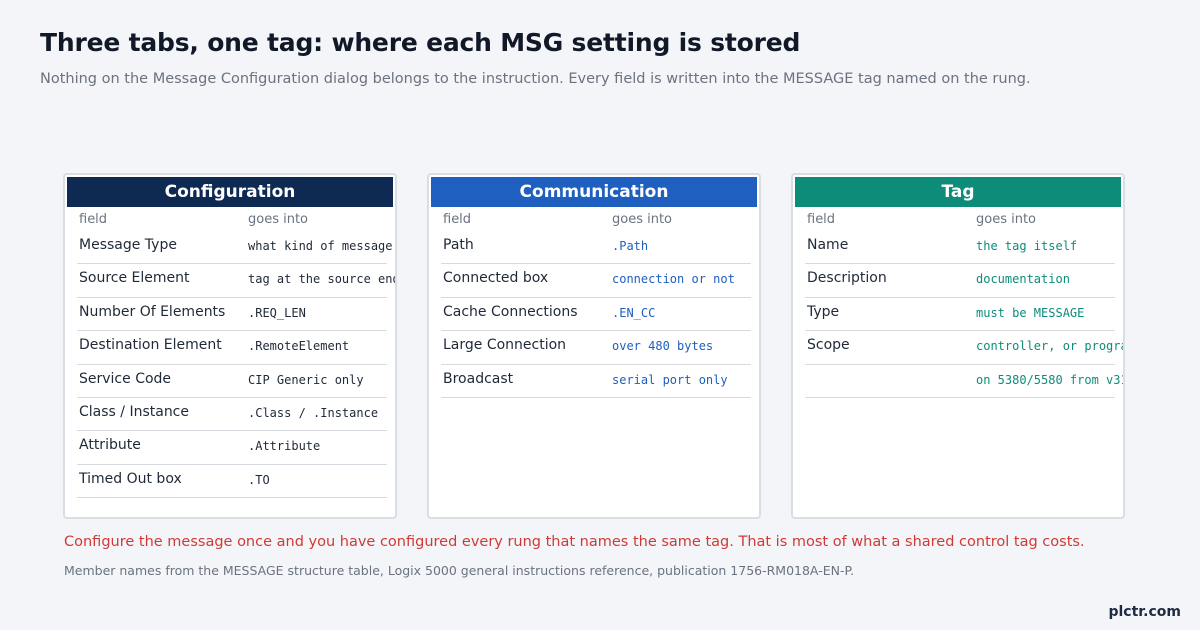 This screenshot has width=1200, height=630. Describe the element at coordinates (596, 381) in the screenshot. I see `table-row: Broadcast serial port only` at that location.